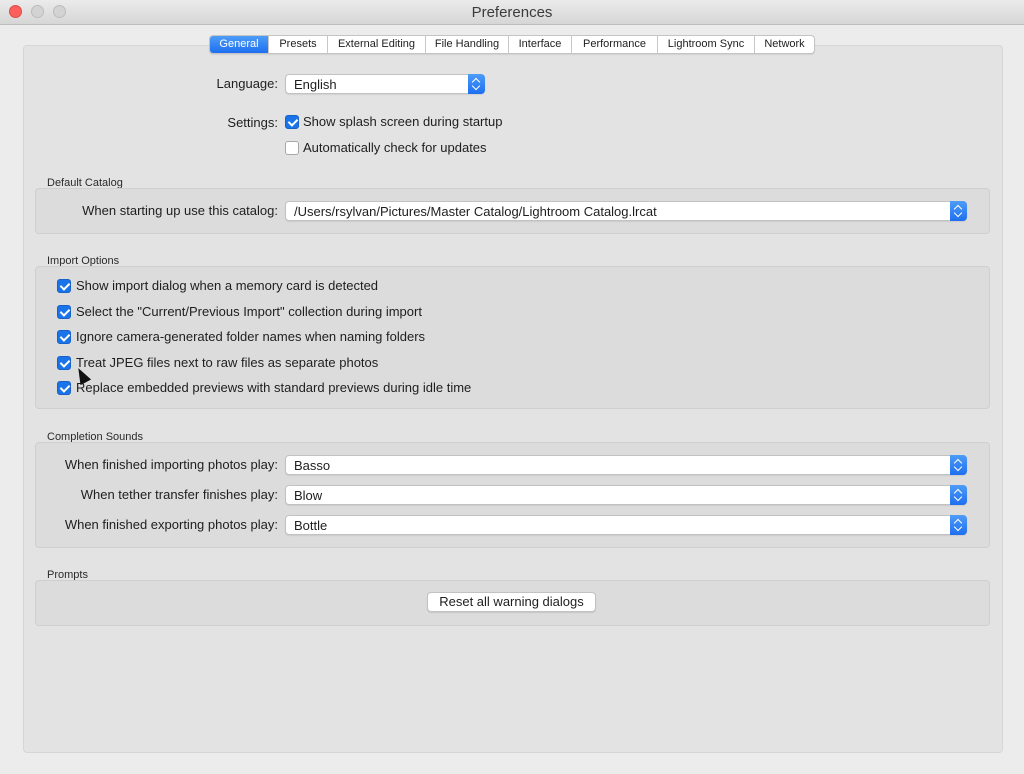  Describe the element at coordinates (171, 464) in the screenshot. I see `import-sound-label: When finished importing photos play:` at that location.